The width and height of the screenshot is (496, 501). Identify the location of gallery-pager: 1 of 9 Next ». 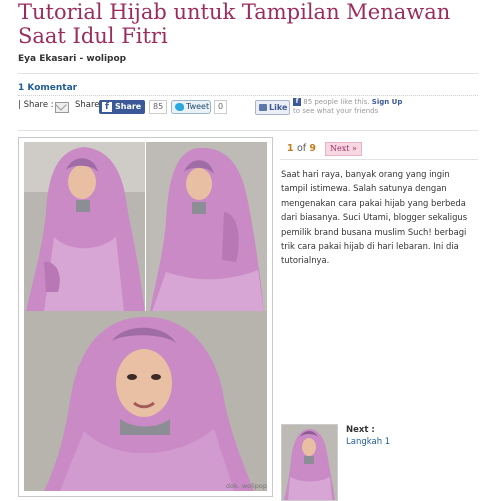
(379, 148).